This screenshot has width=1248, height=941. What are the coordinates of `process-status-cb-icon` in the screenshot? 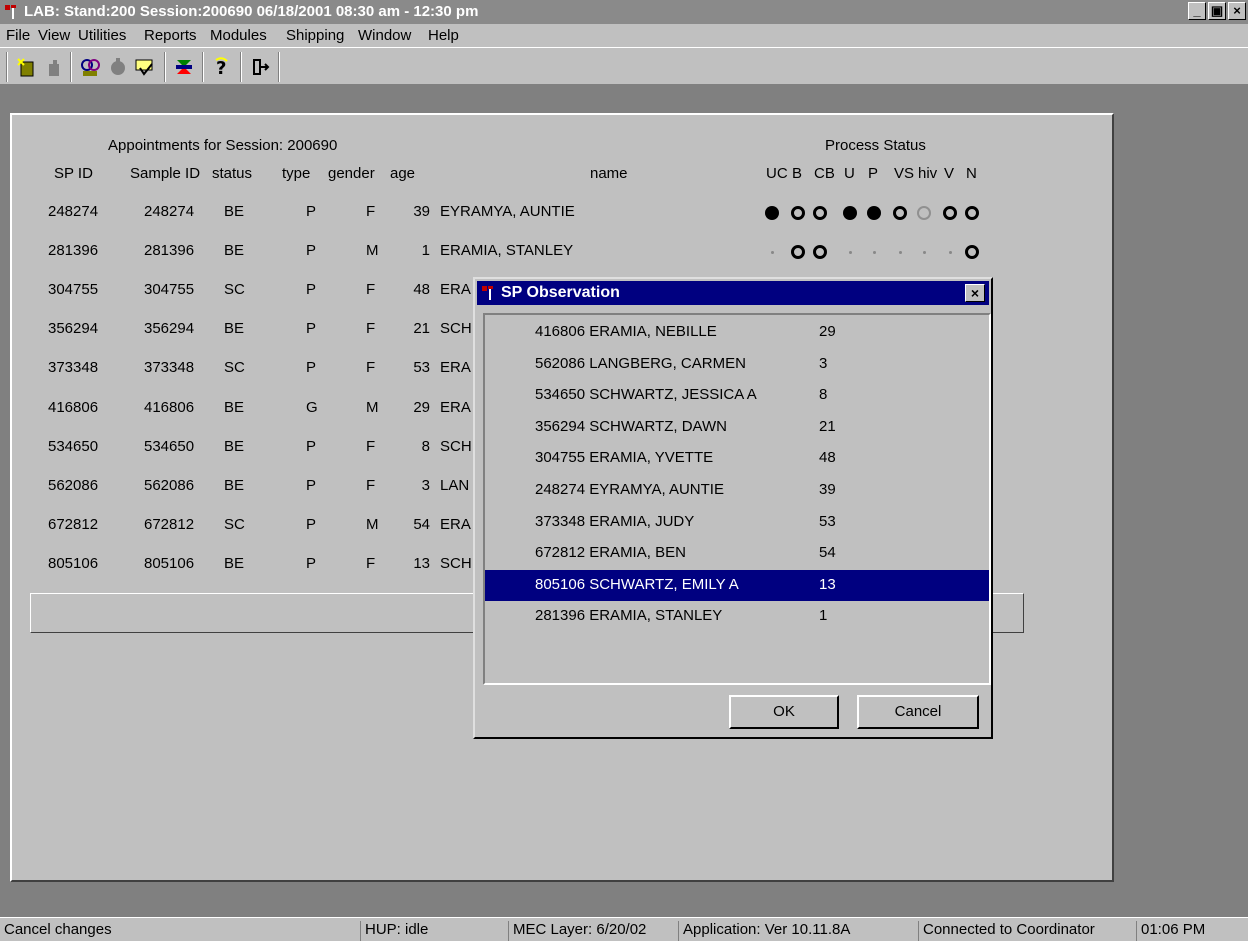 It's located at (820, 252).